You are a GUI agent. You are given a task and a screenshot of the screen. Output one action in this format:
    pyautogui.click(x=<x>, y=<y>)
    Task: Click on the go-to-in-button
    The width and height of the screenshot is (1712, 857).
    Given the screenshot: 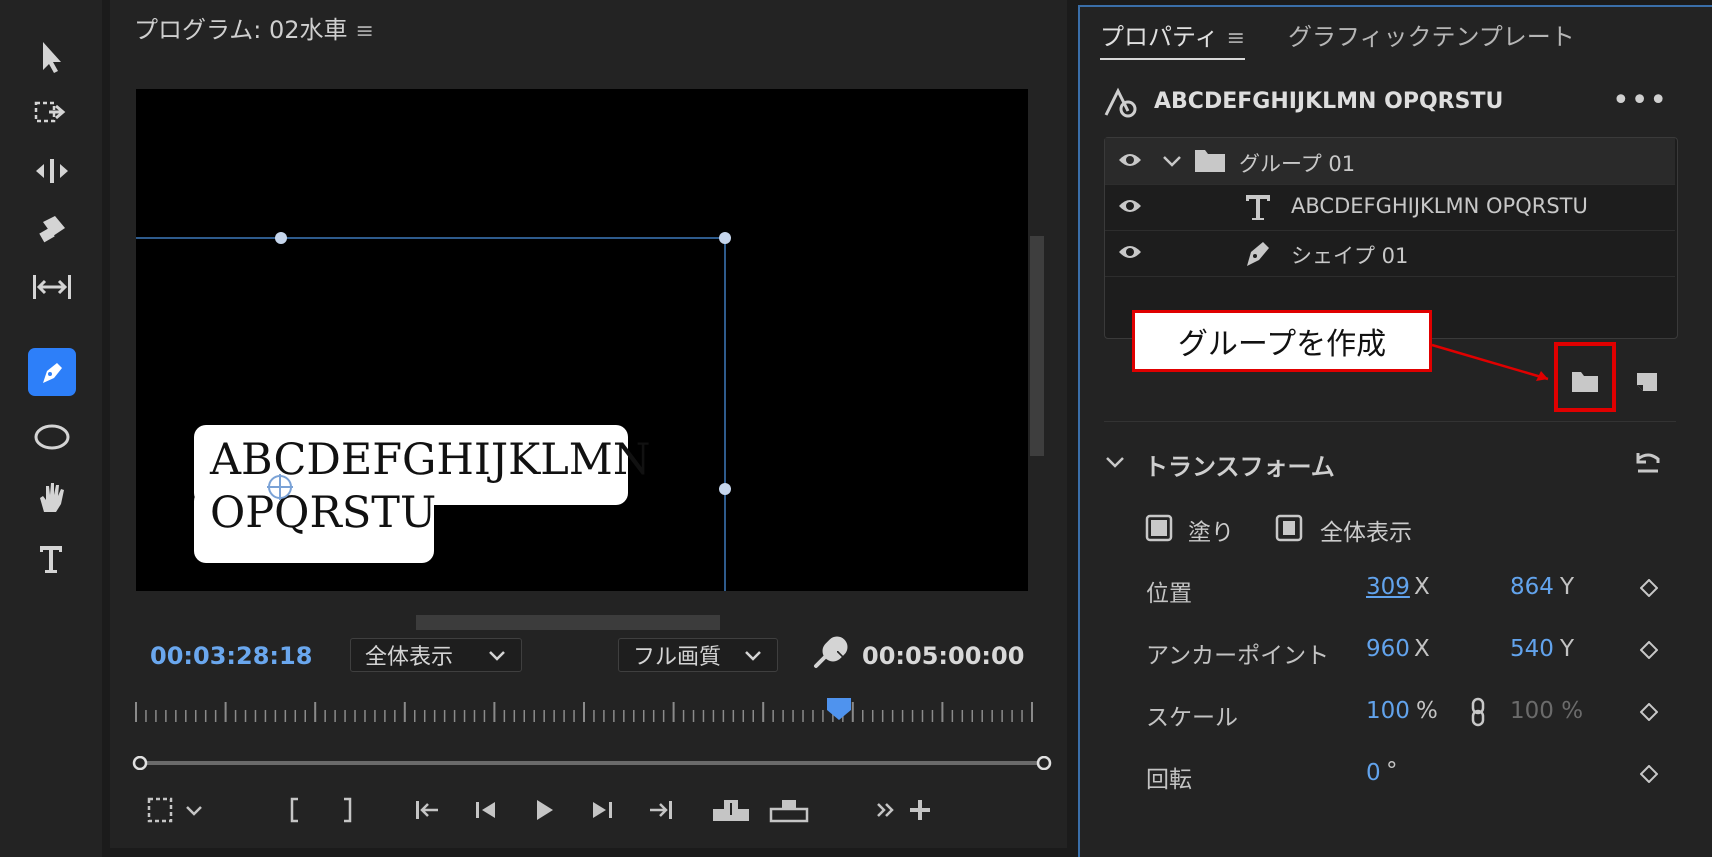 What is the action you would take?
    pyautogui.click(x=428, y=810)
    